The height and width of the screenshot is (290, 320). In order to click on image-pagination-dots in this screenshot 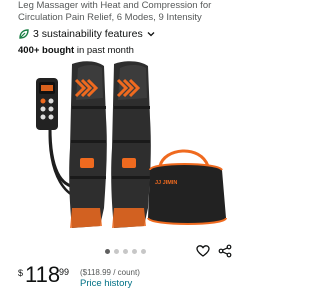, I will do `click(125, 253)`.